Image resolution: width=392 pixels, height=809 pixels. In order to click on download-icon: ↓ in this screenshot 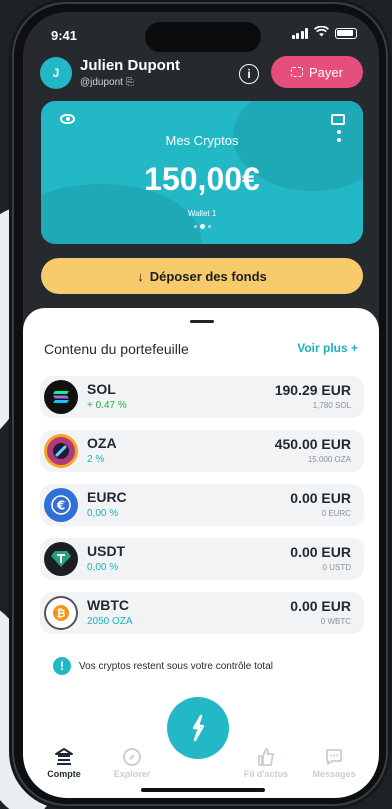, I will do `click(140, 276)`.